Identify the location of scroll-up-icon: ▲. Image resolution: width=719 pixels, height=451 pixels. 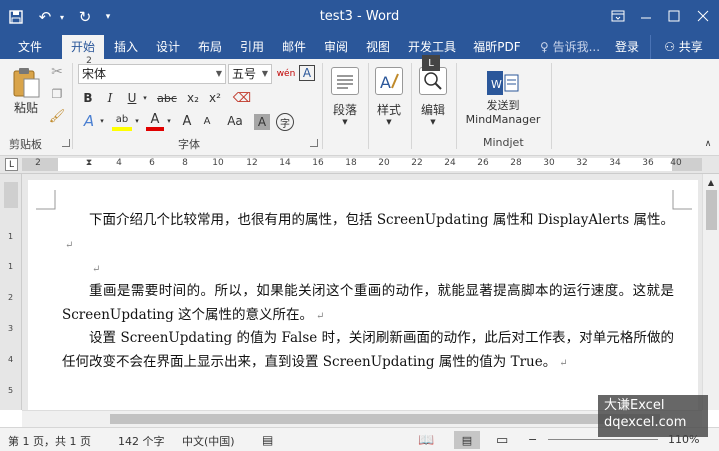
(711, 182).